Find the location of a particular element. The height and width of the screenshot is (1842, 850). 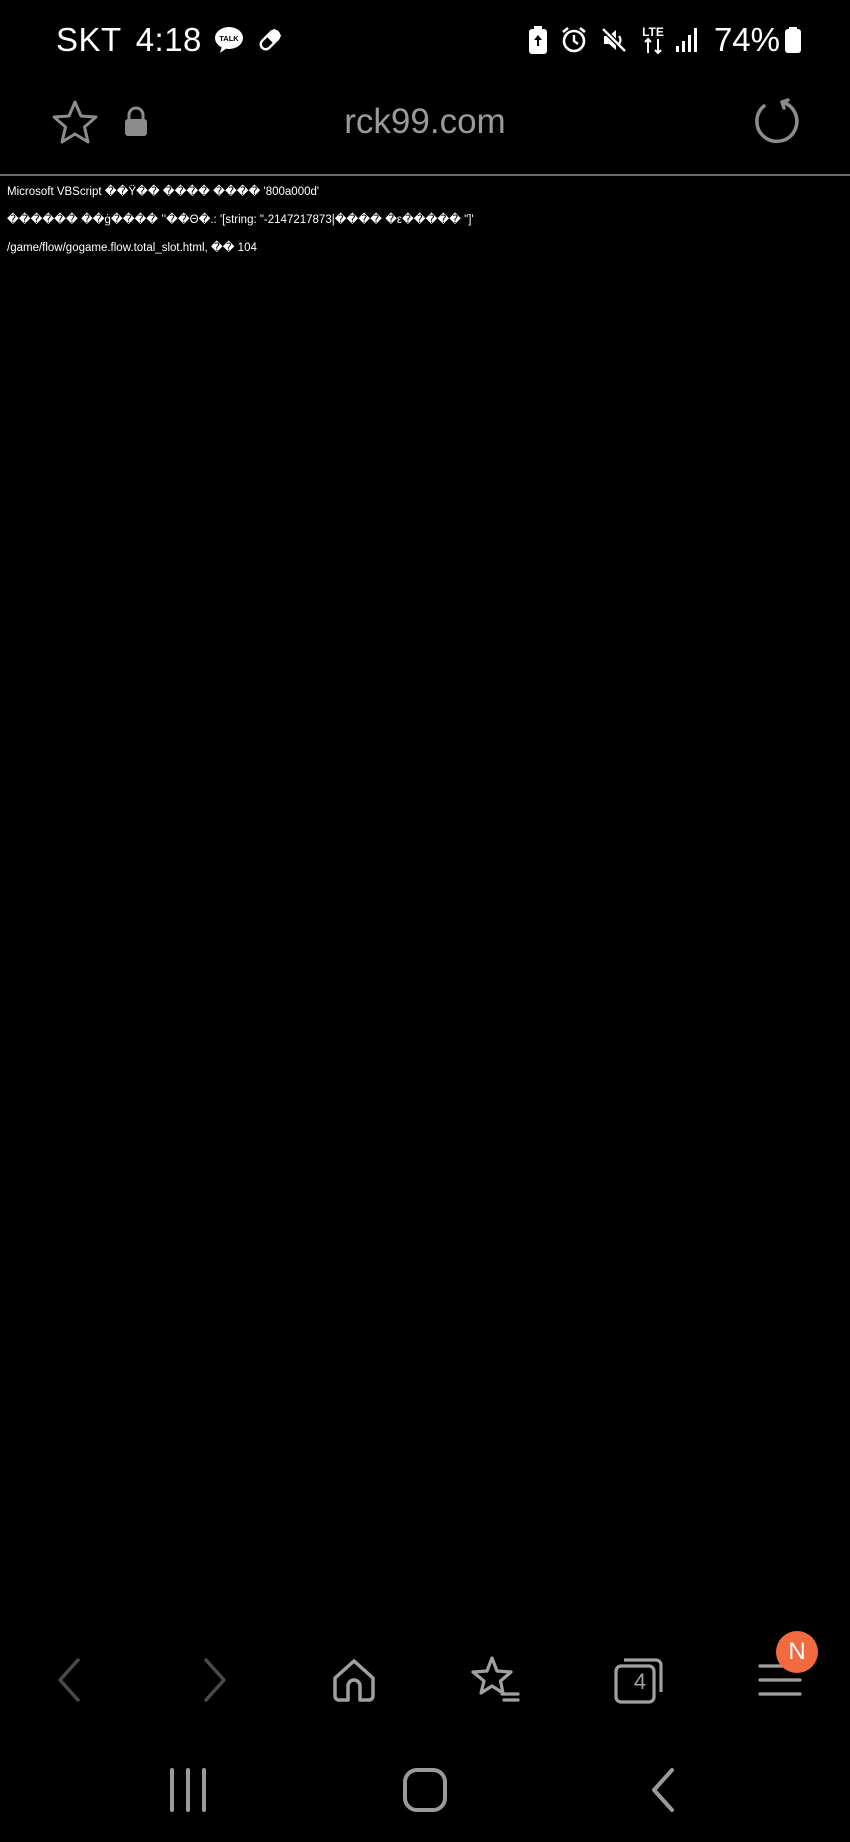

reload-button is located at coordinates (775, 121).